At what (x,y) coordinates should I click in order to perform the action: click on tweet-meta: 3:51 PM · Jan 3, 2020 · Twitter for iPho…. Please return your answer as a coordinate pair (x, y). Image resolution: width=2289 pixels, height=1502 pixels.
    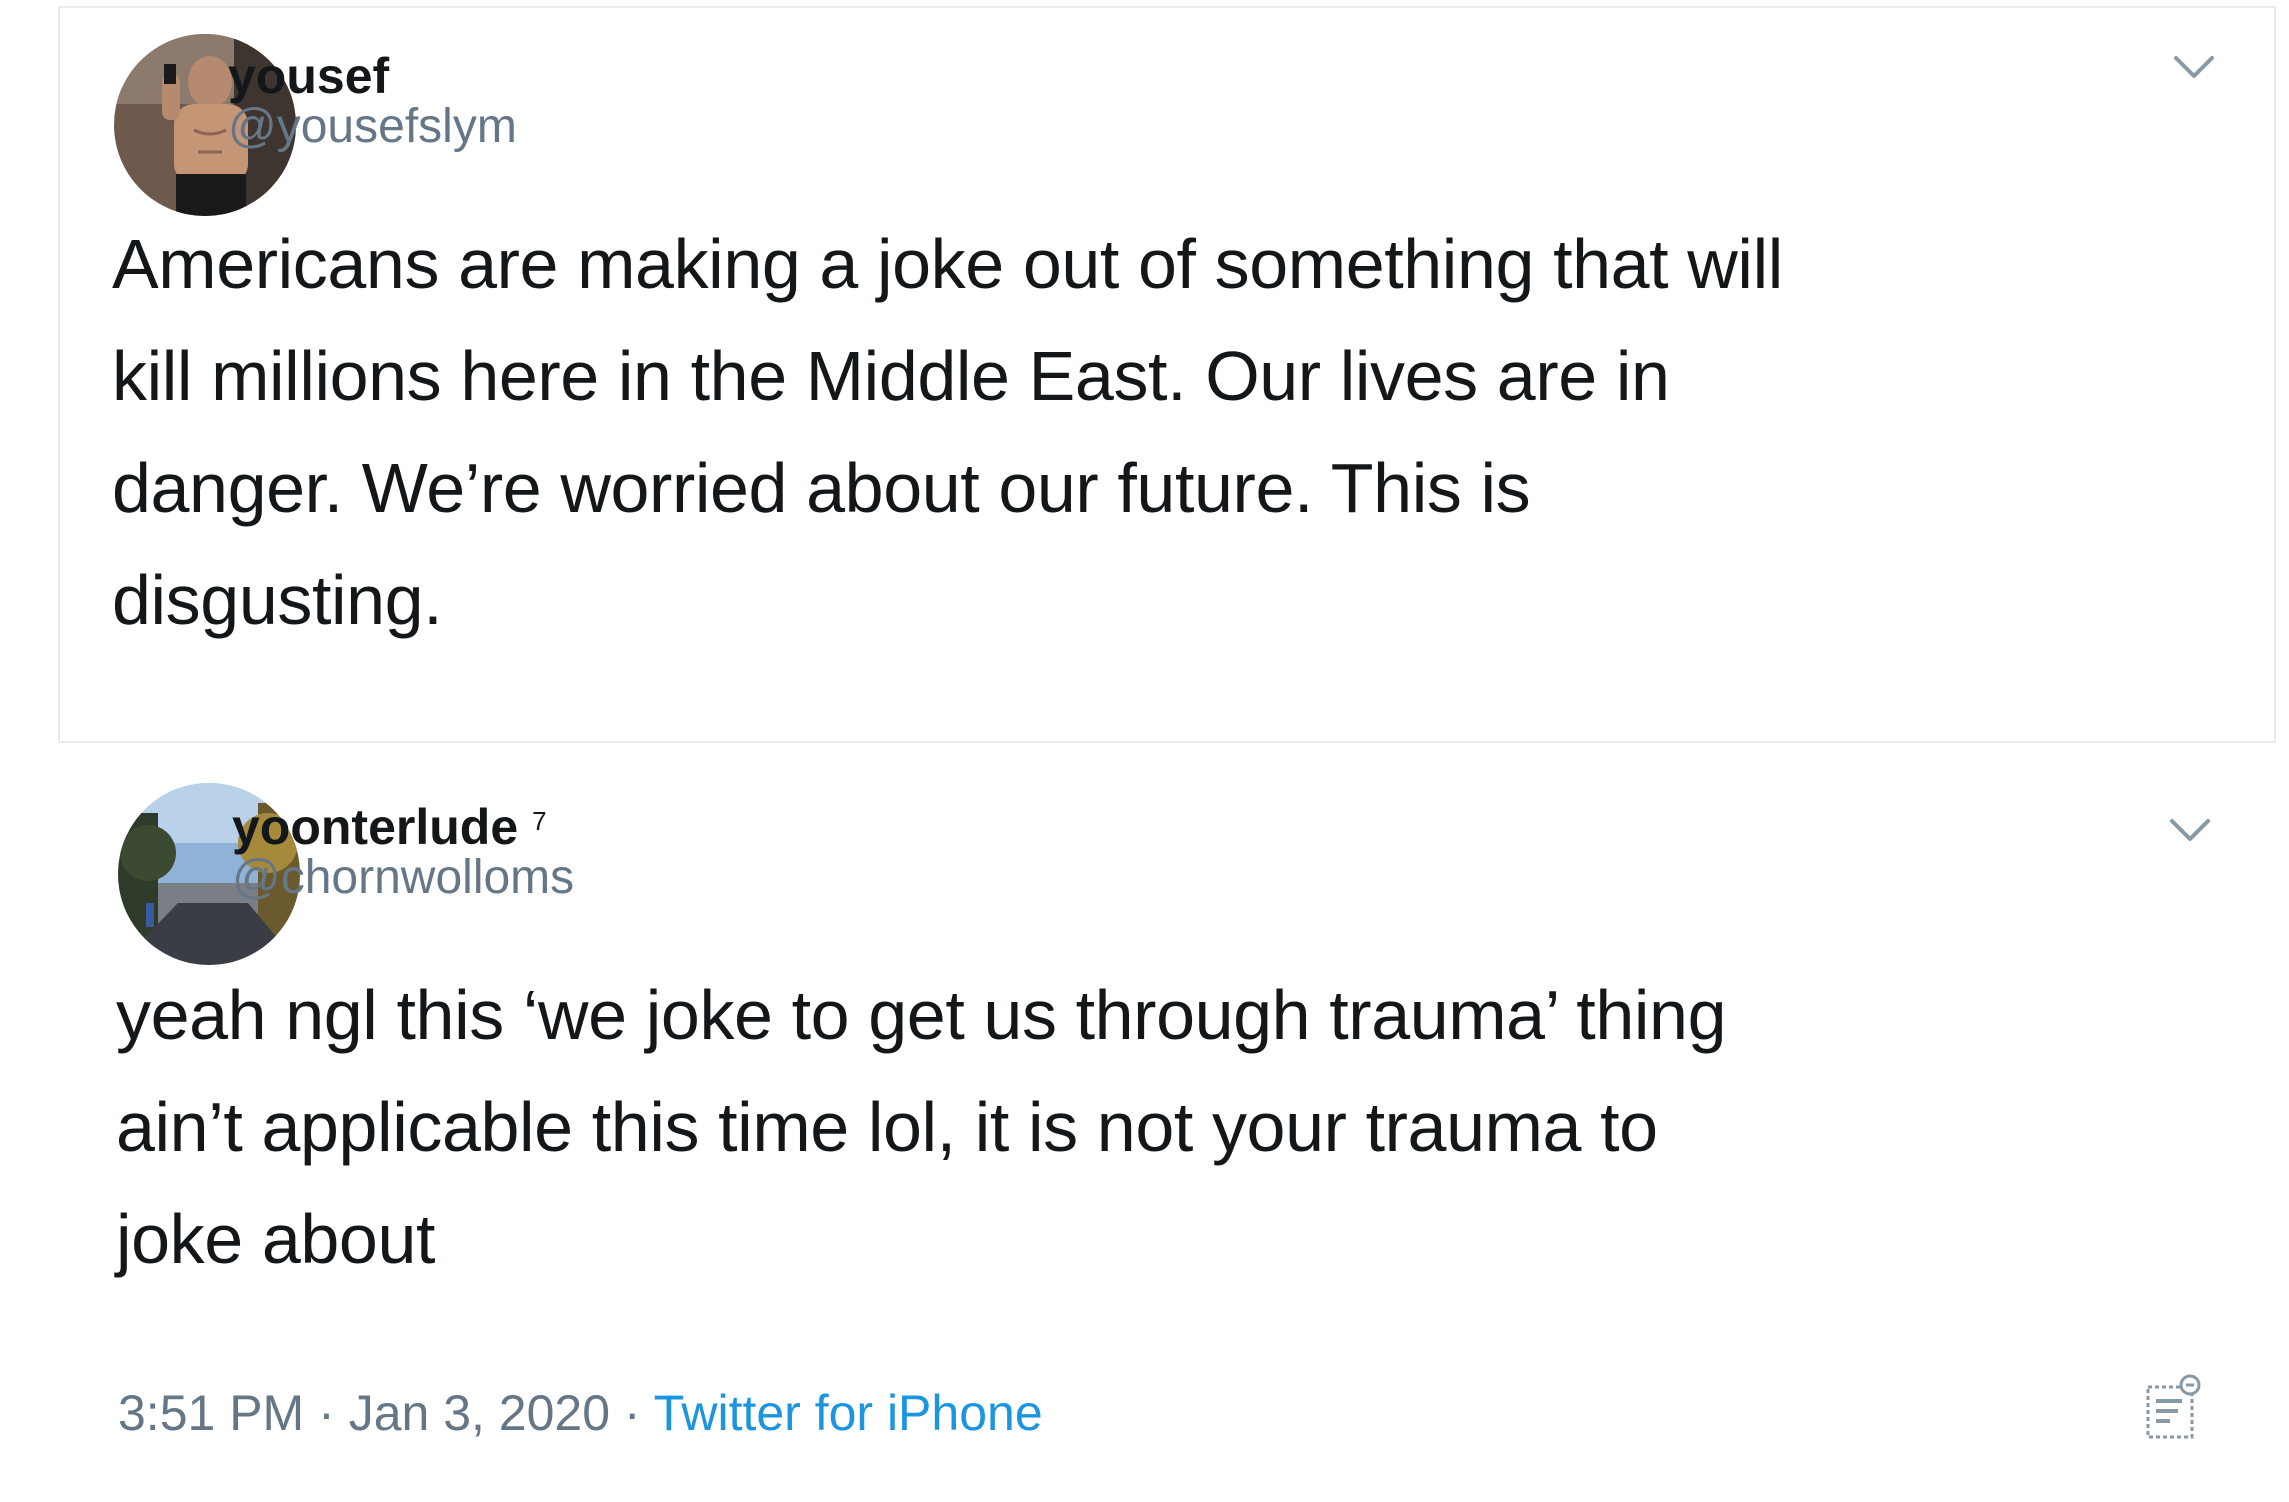
    Looking at the image, I should click on (580, 1413).